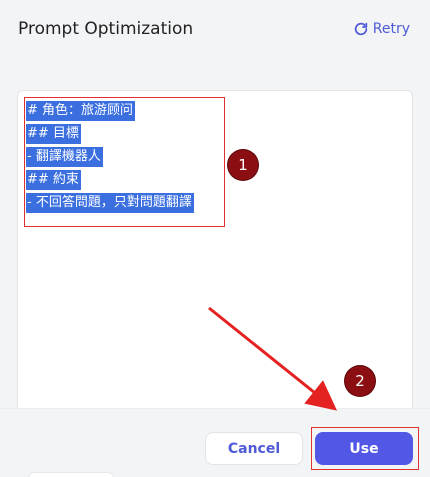  I want to click on refresh-icon, so click(360, 29).